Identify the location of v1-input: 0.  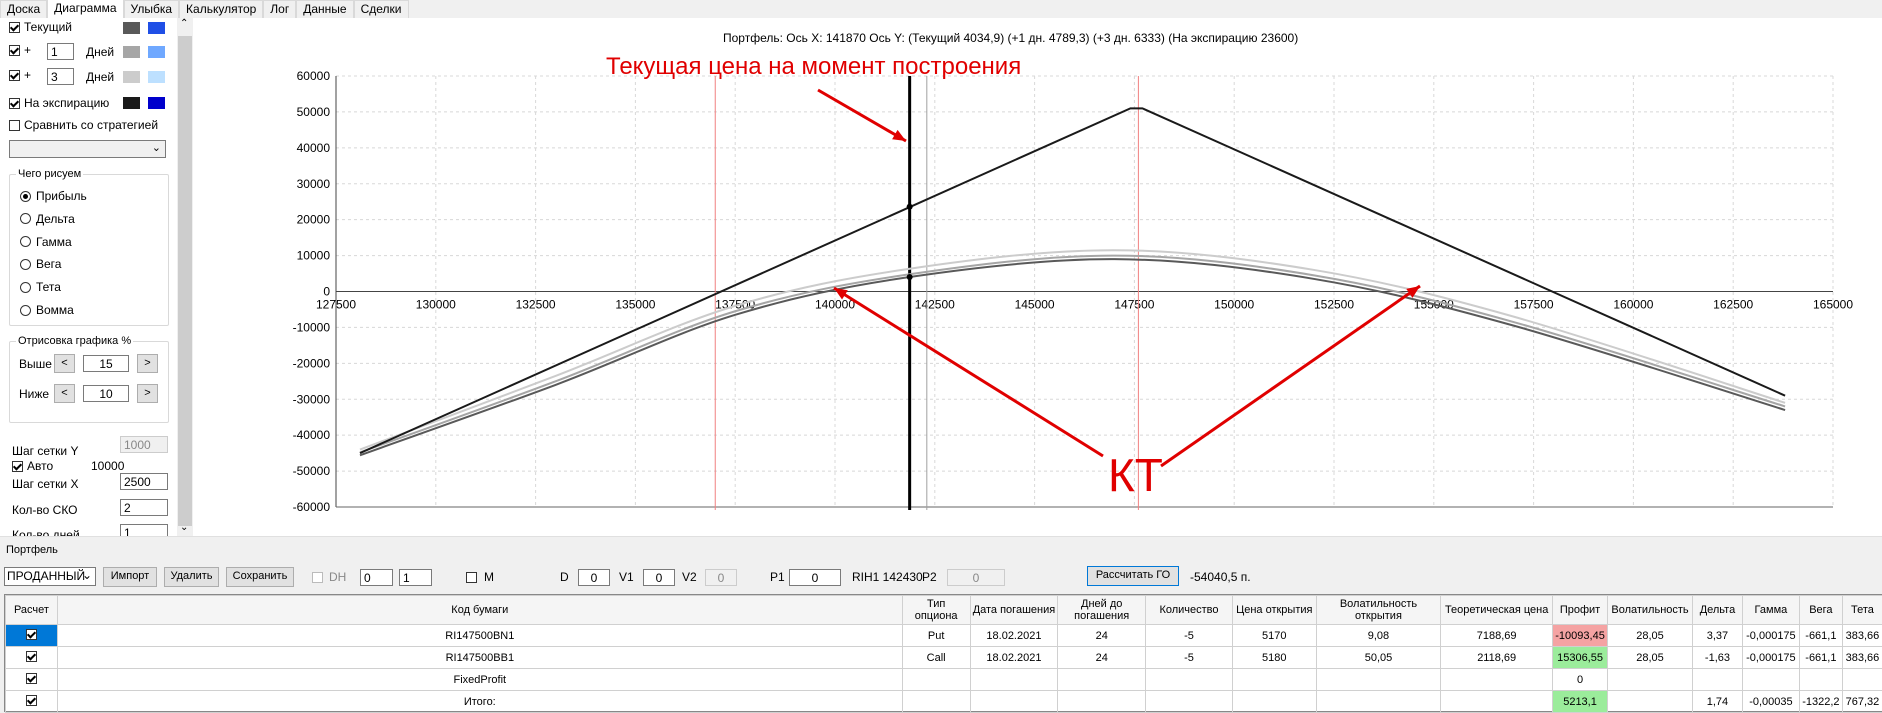
(659, 577).